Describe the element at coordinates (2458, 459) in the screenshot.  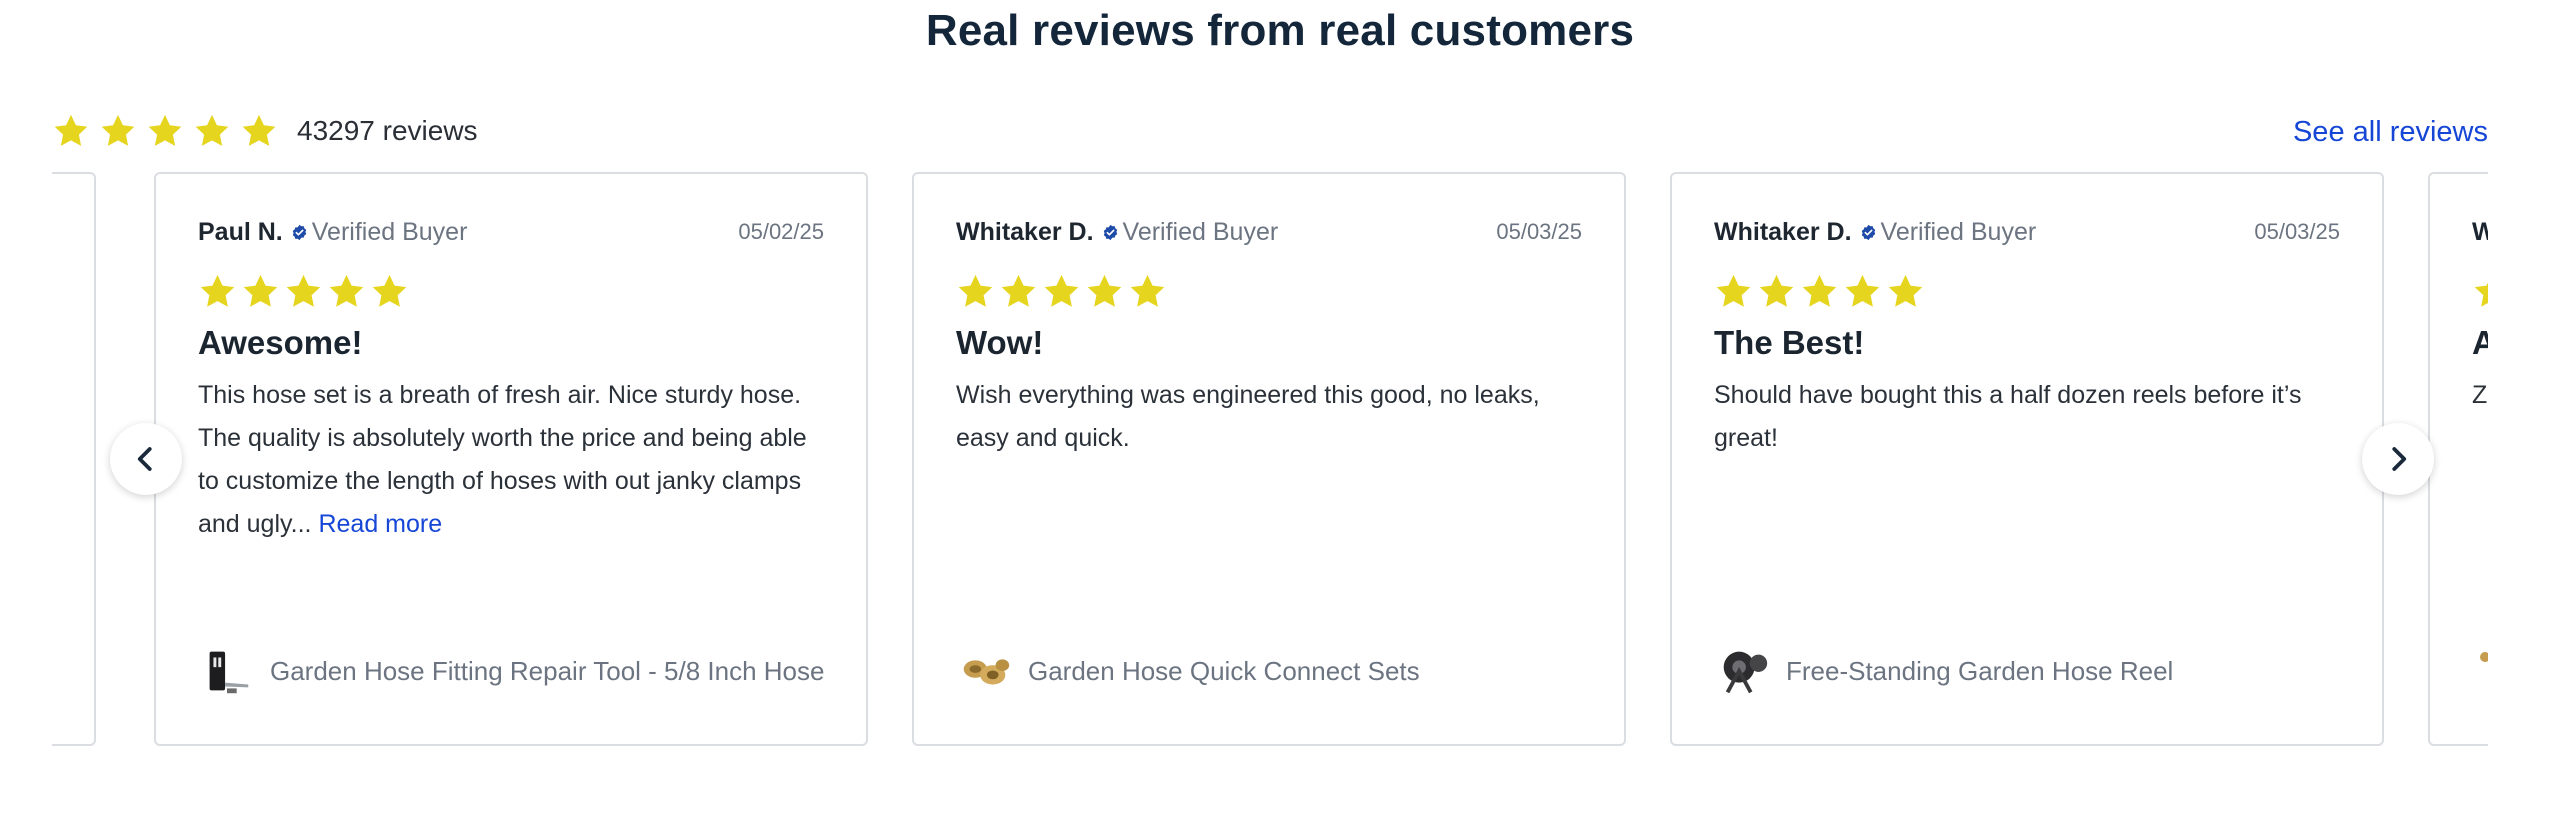
I see `review-card-partial-right: W A Z` at that location.